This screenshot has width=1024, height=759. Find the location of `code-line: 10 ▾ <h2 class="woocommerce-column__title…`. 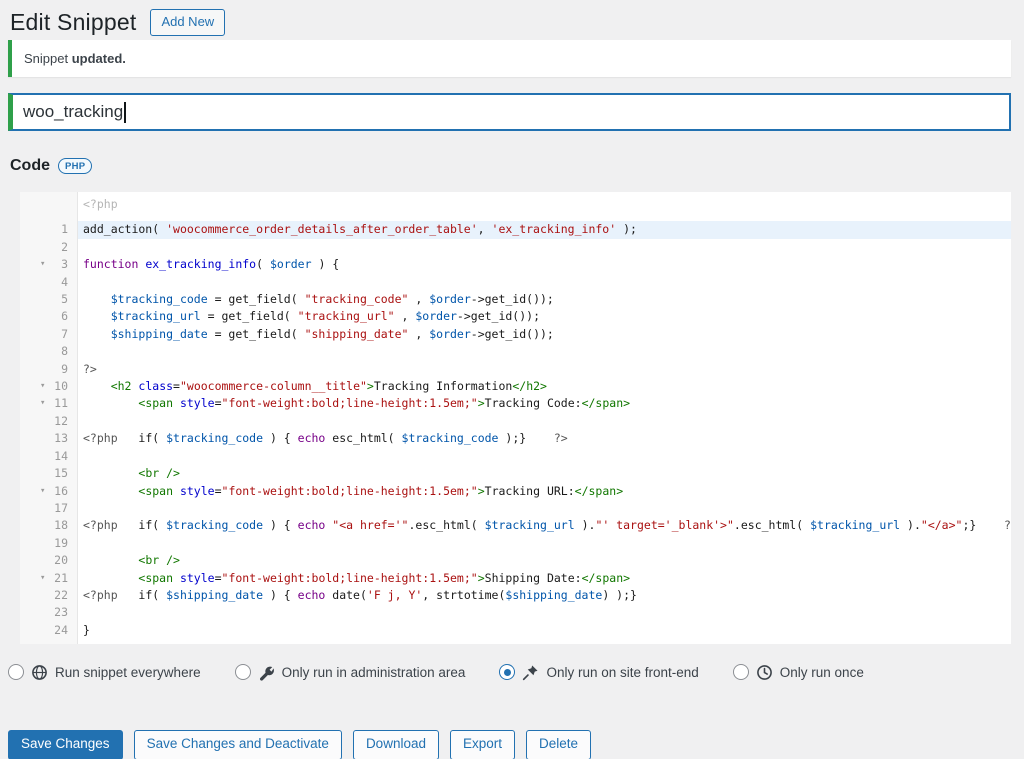

code-line: 10 ▾ <h2 class="woocommerce-column__title… is located at coordinates (515, 386).